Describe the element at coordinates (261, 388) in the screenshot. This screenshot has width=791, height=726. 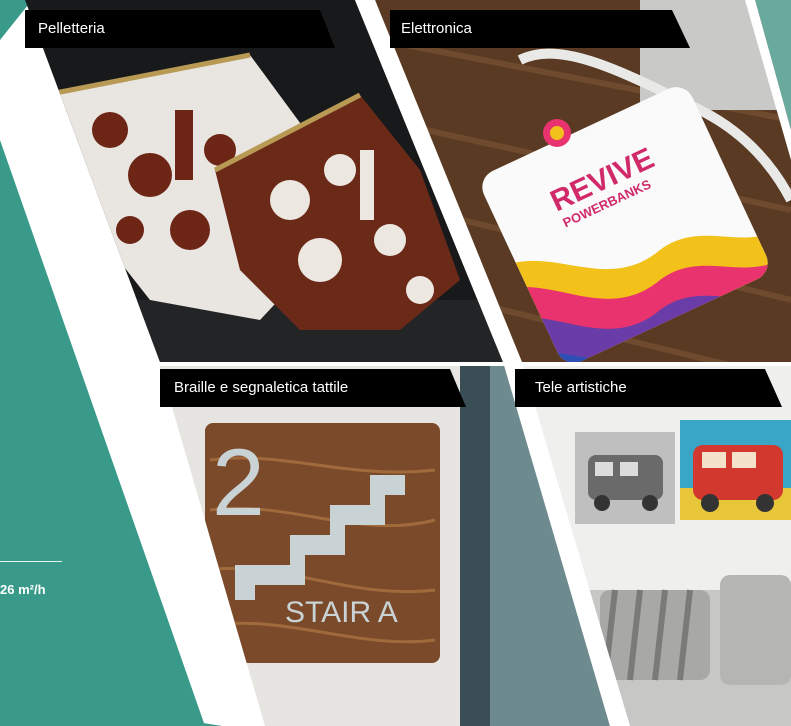
I see `label-braille: Braille e segnaletica tattile` at that location.